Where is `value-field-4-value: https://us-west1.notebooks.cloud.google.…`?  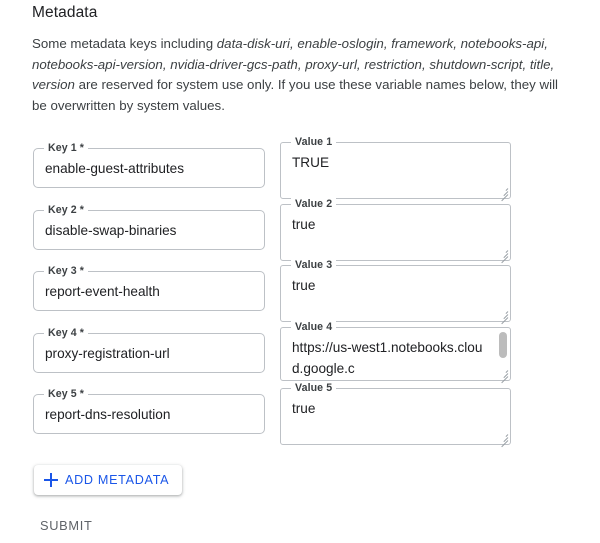
value-field-4-value: https://us-west1.notebooks.cloud.google.… is located at coordinates (387, 358).